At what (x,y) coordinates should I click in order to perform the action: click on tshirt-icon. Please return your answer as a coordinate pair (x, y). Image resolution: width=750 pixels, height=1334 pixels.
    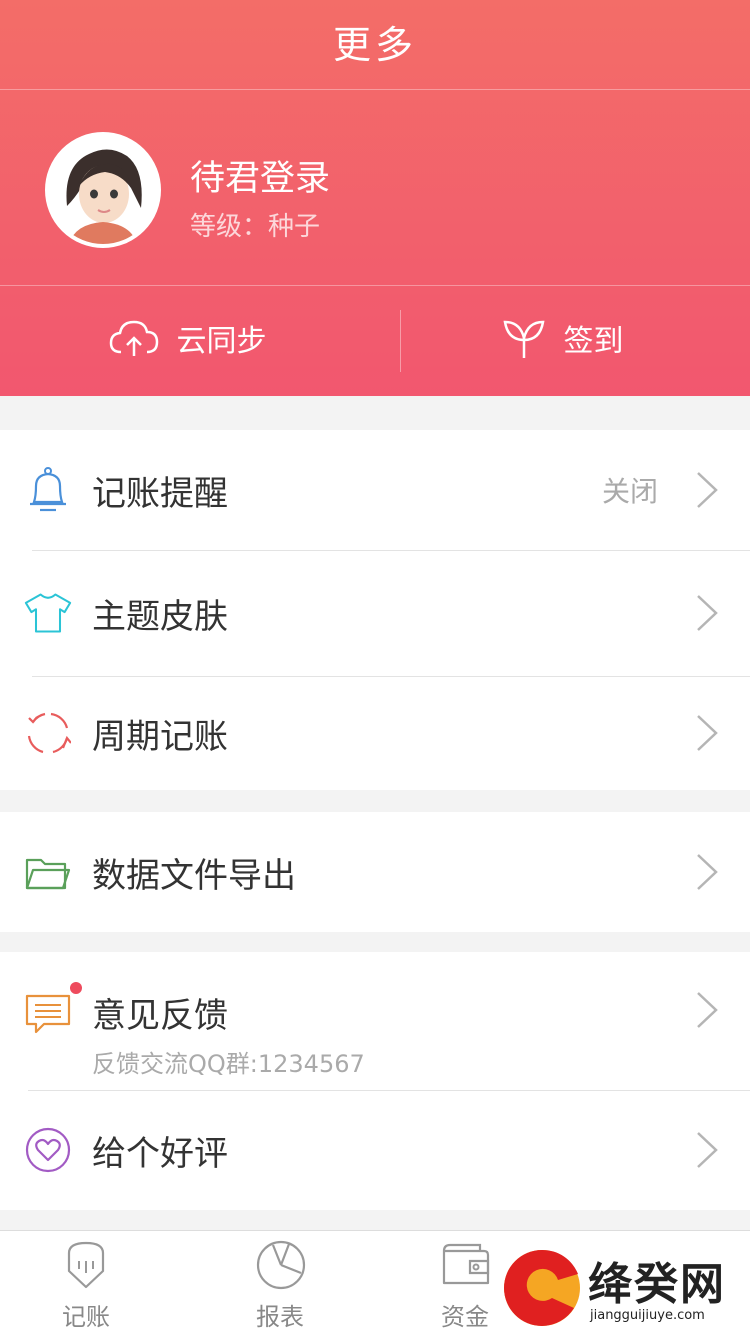
    Looking at the image, I should click on (48, 613).